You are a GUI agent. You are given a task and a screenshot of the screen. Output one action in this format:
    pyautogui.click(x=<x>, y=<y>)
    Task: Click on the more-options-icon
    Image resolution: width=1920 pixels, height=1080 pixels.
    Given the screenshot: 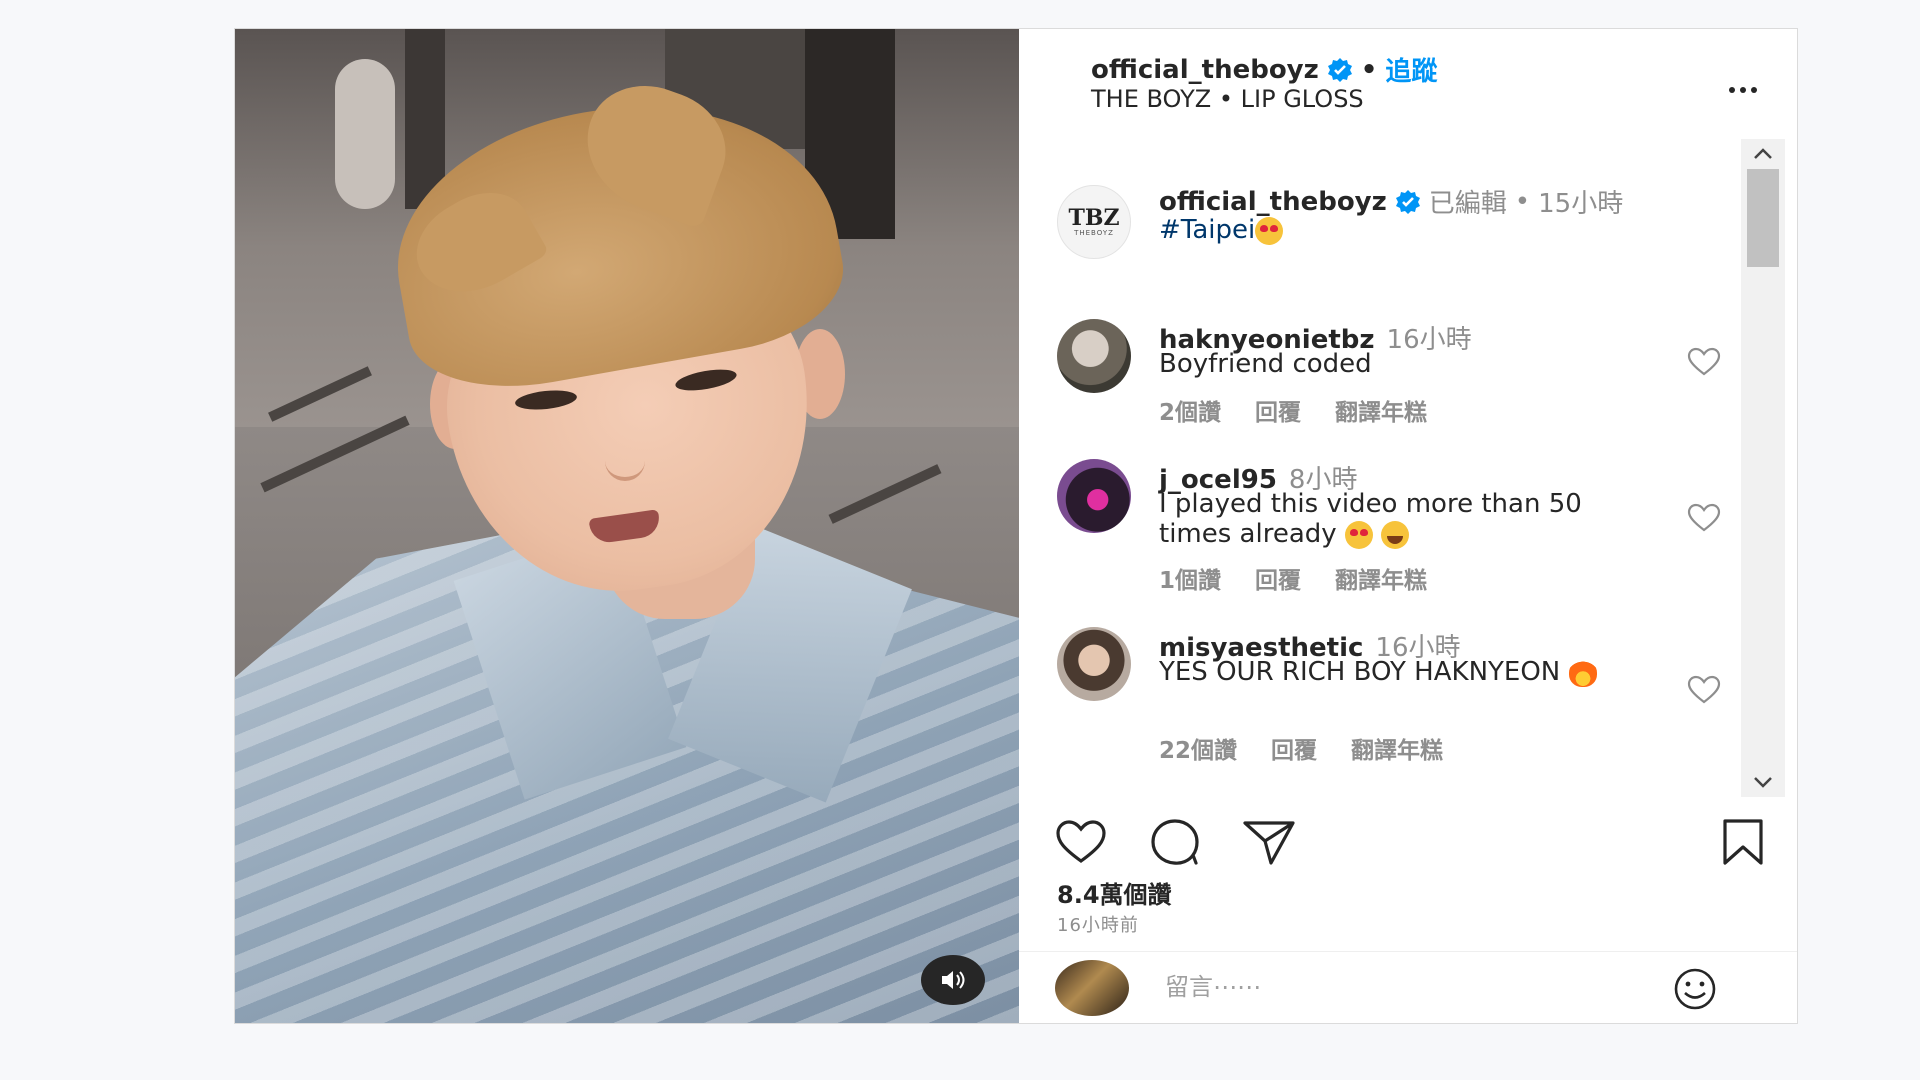 What is the action you would take?
    pyautogui.click(x=1743, y=90)
    